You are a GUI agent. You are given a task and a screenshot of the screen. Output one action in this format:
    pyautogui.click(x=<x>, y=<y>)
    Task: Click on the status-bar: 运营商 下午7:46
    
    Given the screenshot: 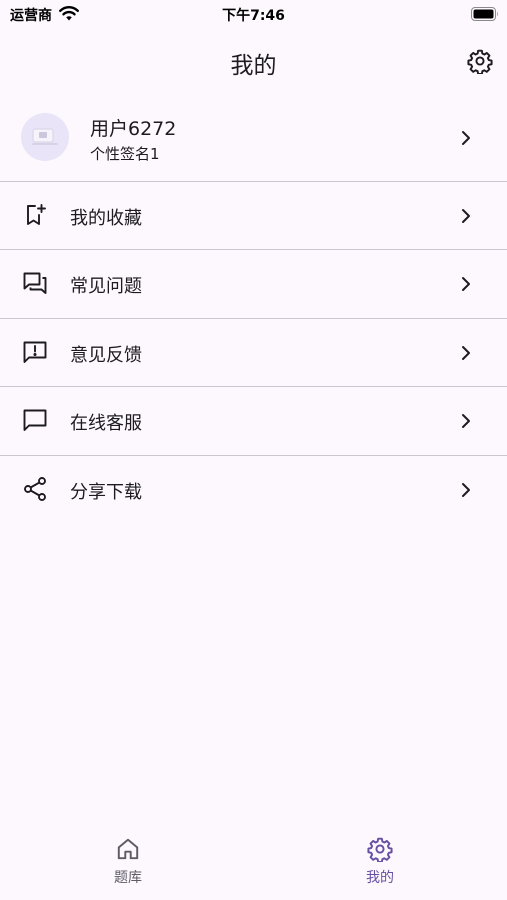 What is the action you would take?
    pyautogui.click(x=253, y=14)
    